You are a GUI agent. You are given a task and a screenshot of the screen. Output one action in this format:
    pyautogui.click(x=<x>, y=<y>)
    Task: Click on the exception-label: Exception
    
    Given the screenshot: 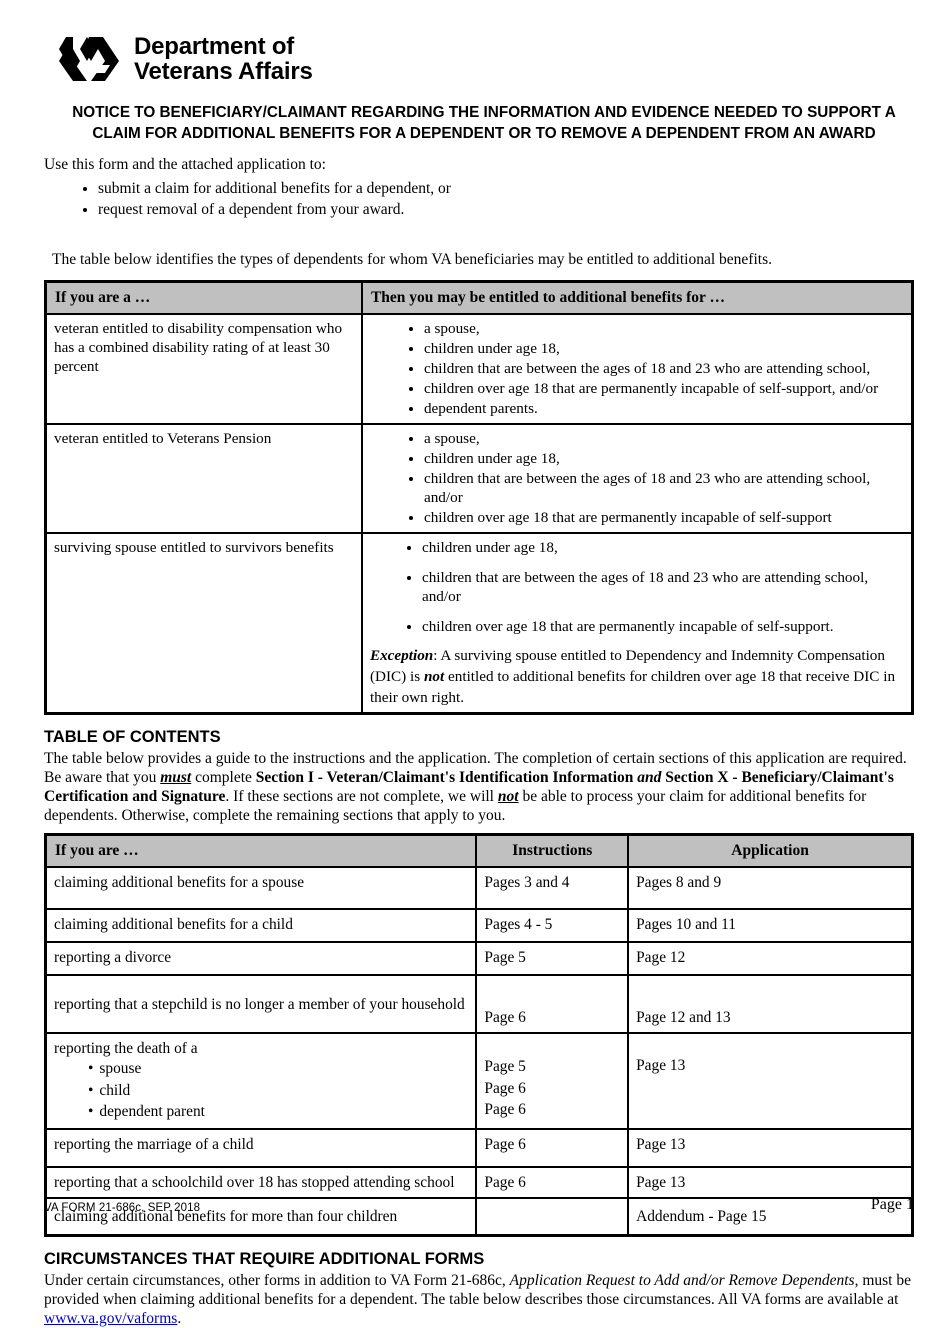 What is the action you would take?
    pyautogui.click(x=401, y=655)
    